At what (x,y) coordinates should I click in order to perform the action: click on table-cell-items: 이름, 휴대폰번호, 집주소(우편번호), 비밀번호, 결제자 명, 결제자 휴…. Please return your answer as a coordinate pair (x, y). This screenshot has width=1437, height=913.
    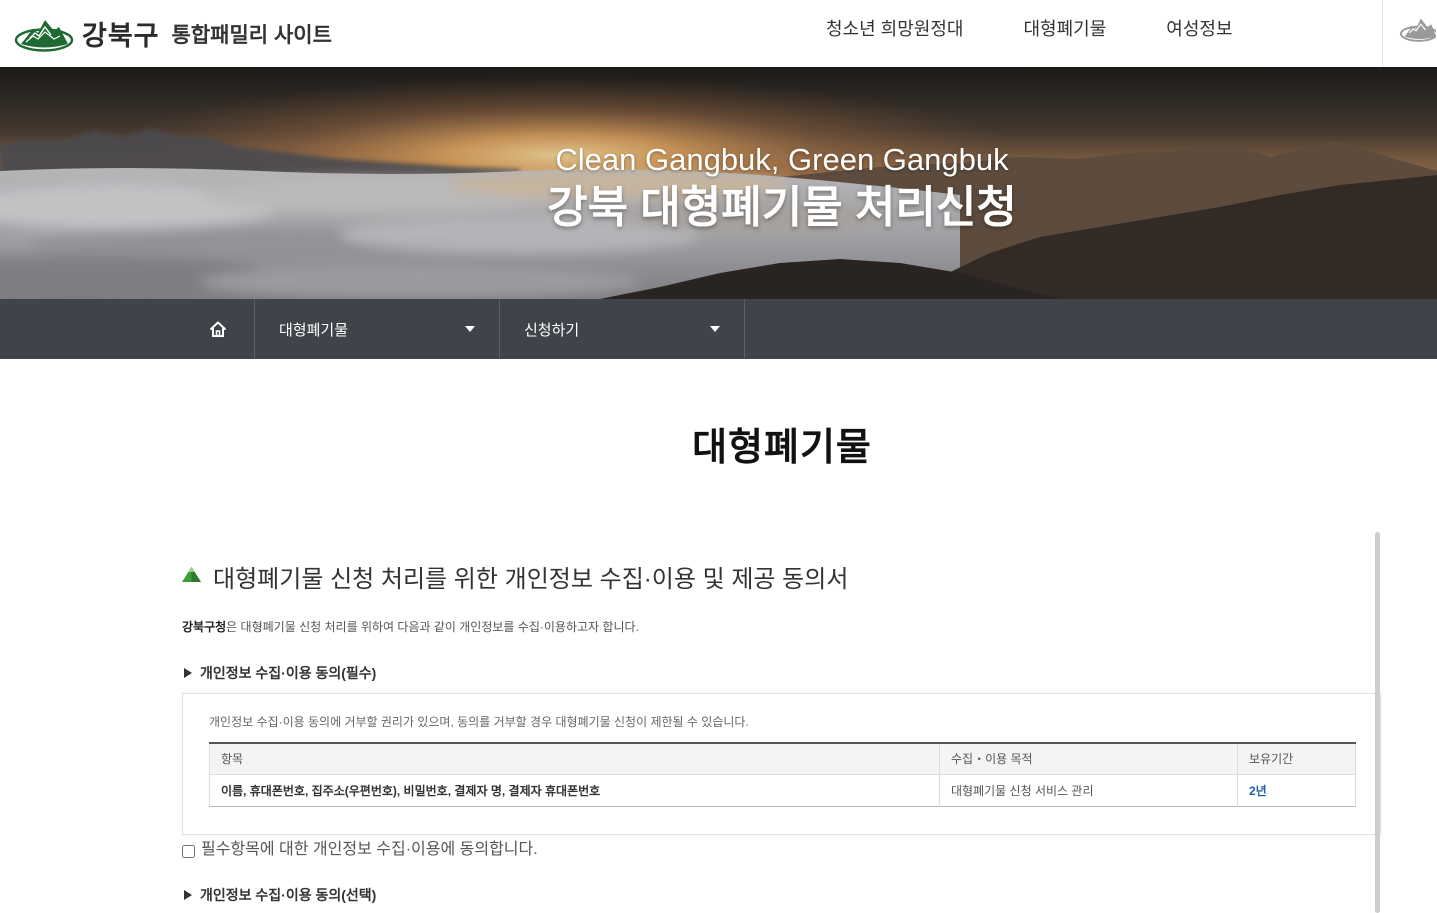
    Looking at the image, I should click on (574, 790).